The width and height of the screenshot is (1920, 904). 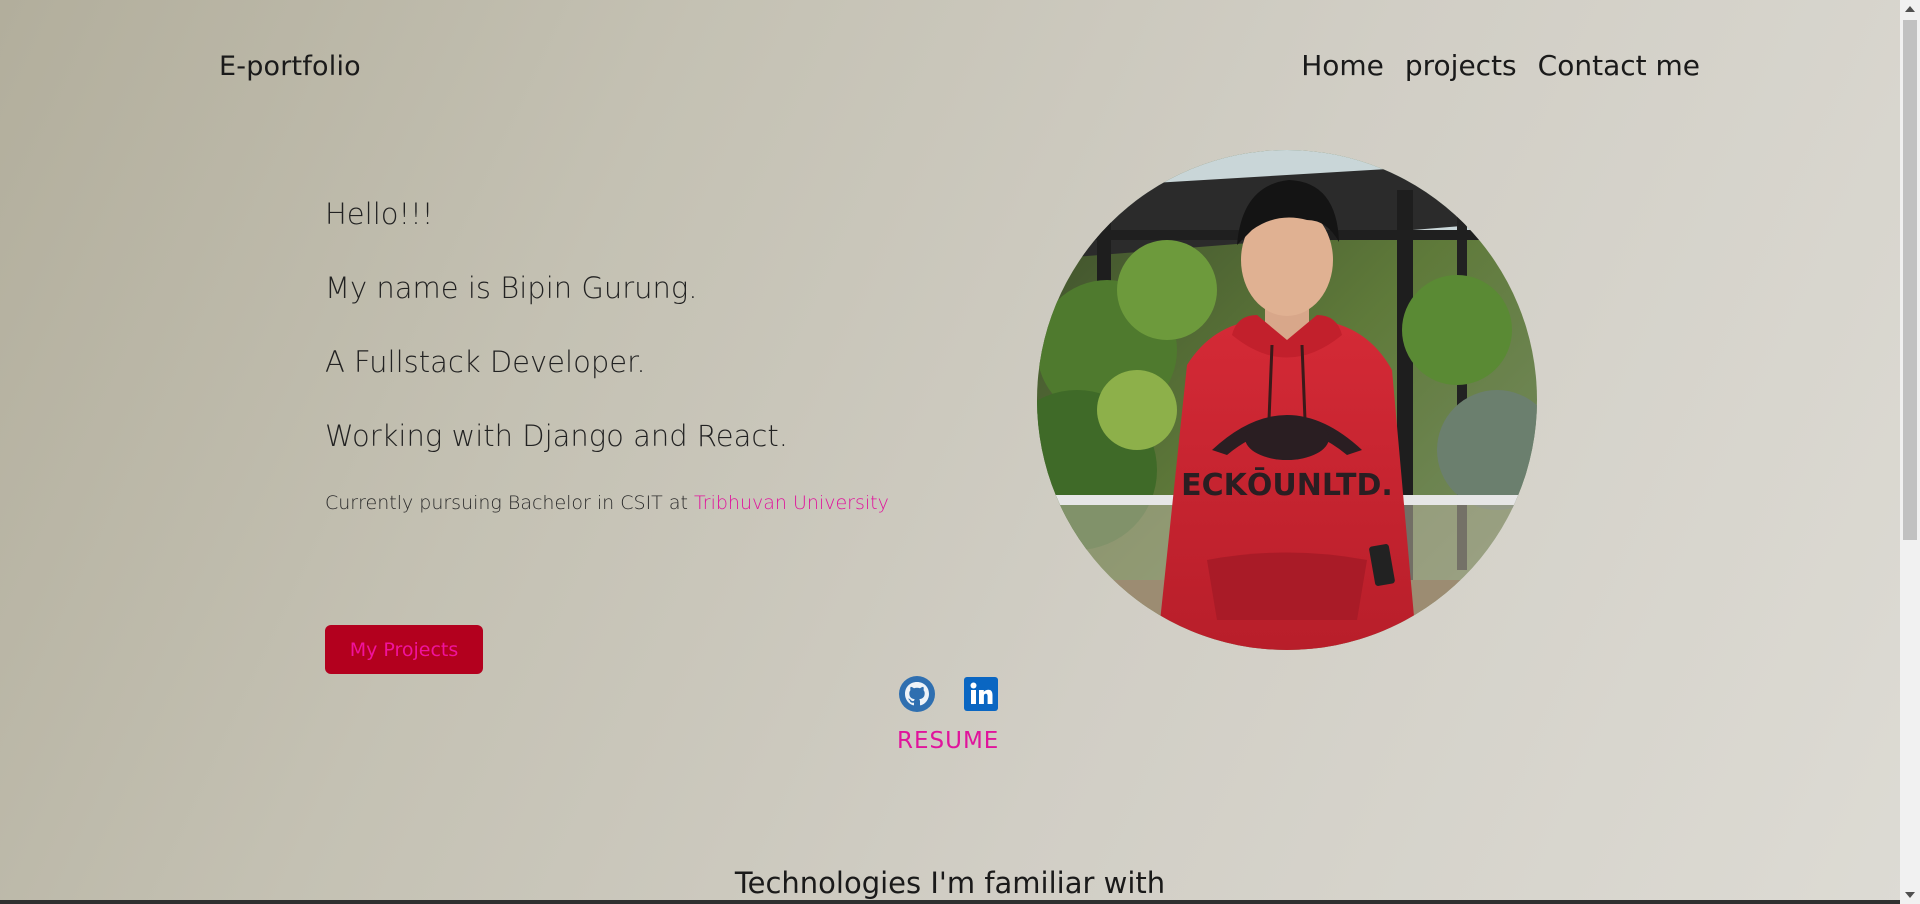 I want to click on profile-photo-illustration: ECKŌUNLTD., so click(x=1287, y=400).